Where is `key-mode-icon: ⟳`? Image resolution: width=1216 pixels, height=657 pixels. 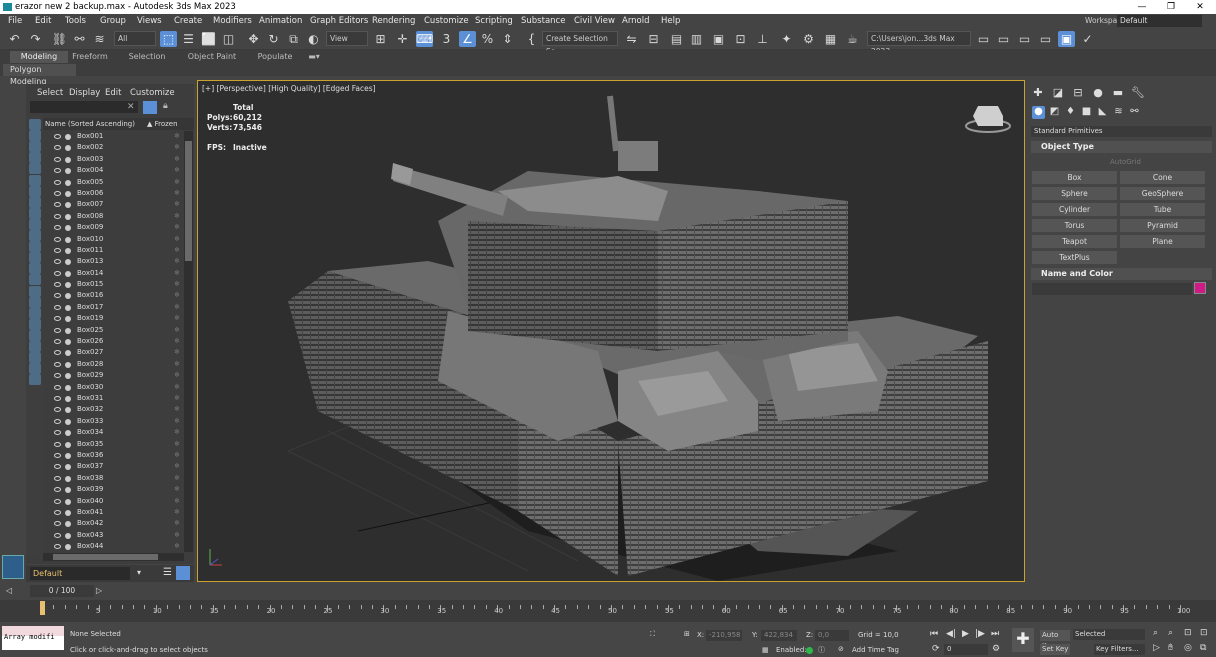
key-mode-icon: ⟳ is located at coordinates (936, 649).